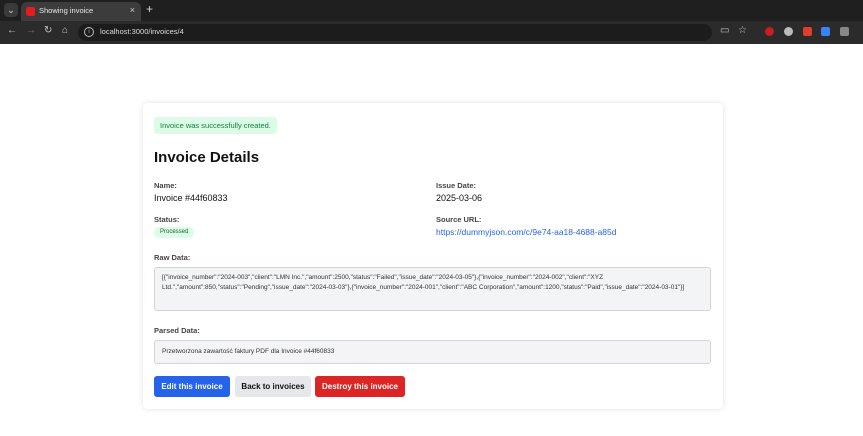 This screenshot has height=436, width=863. I want to click on back-to-invoices-button: Back to invoices, so click(273, 386).